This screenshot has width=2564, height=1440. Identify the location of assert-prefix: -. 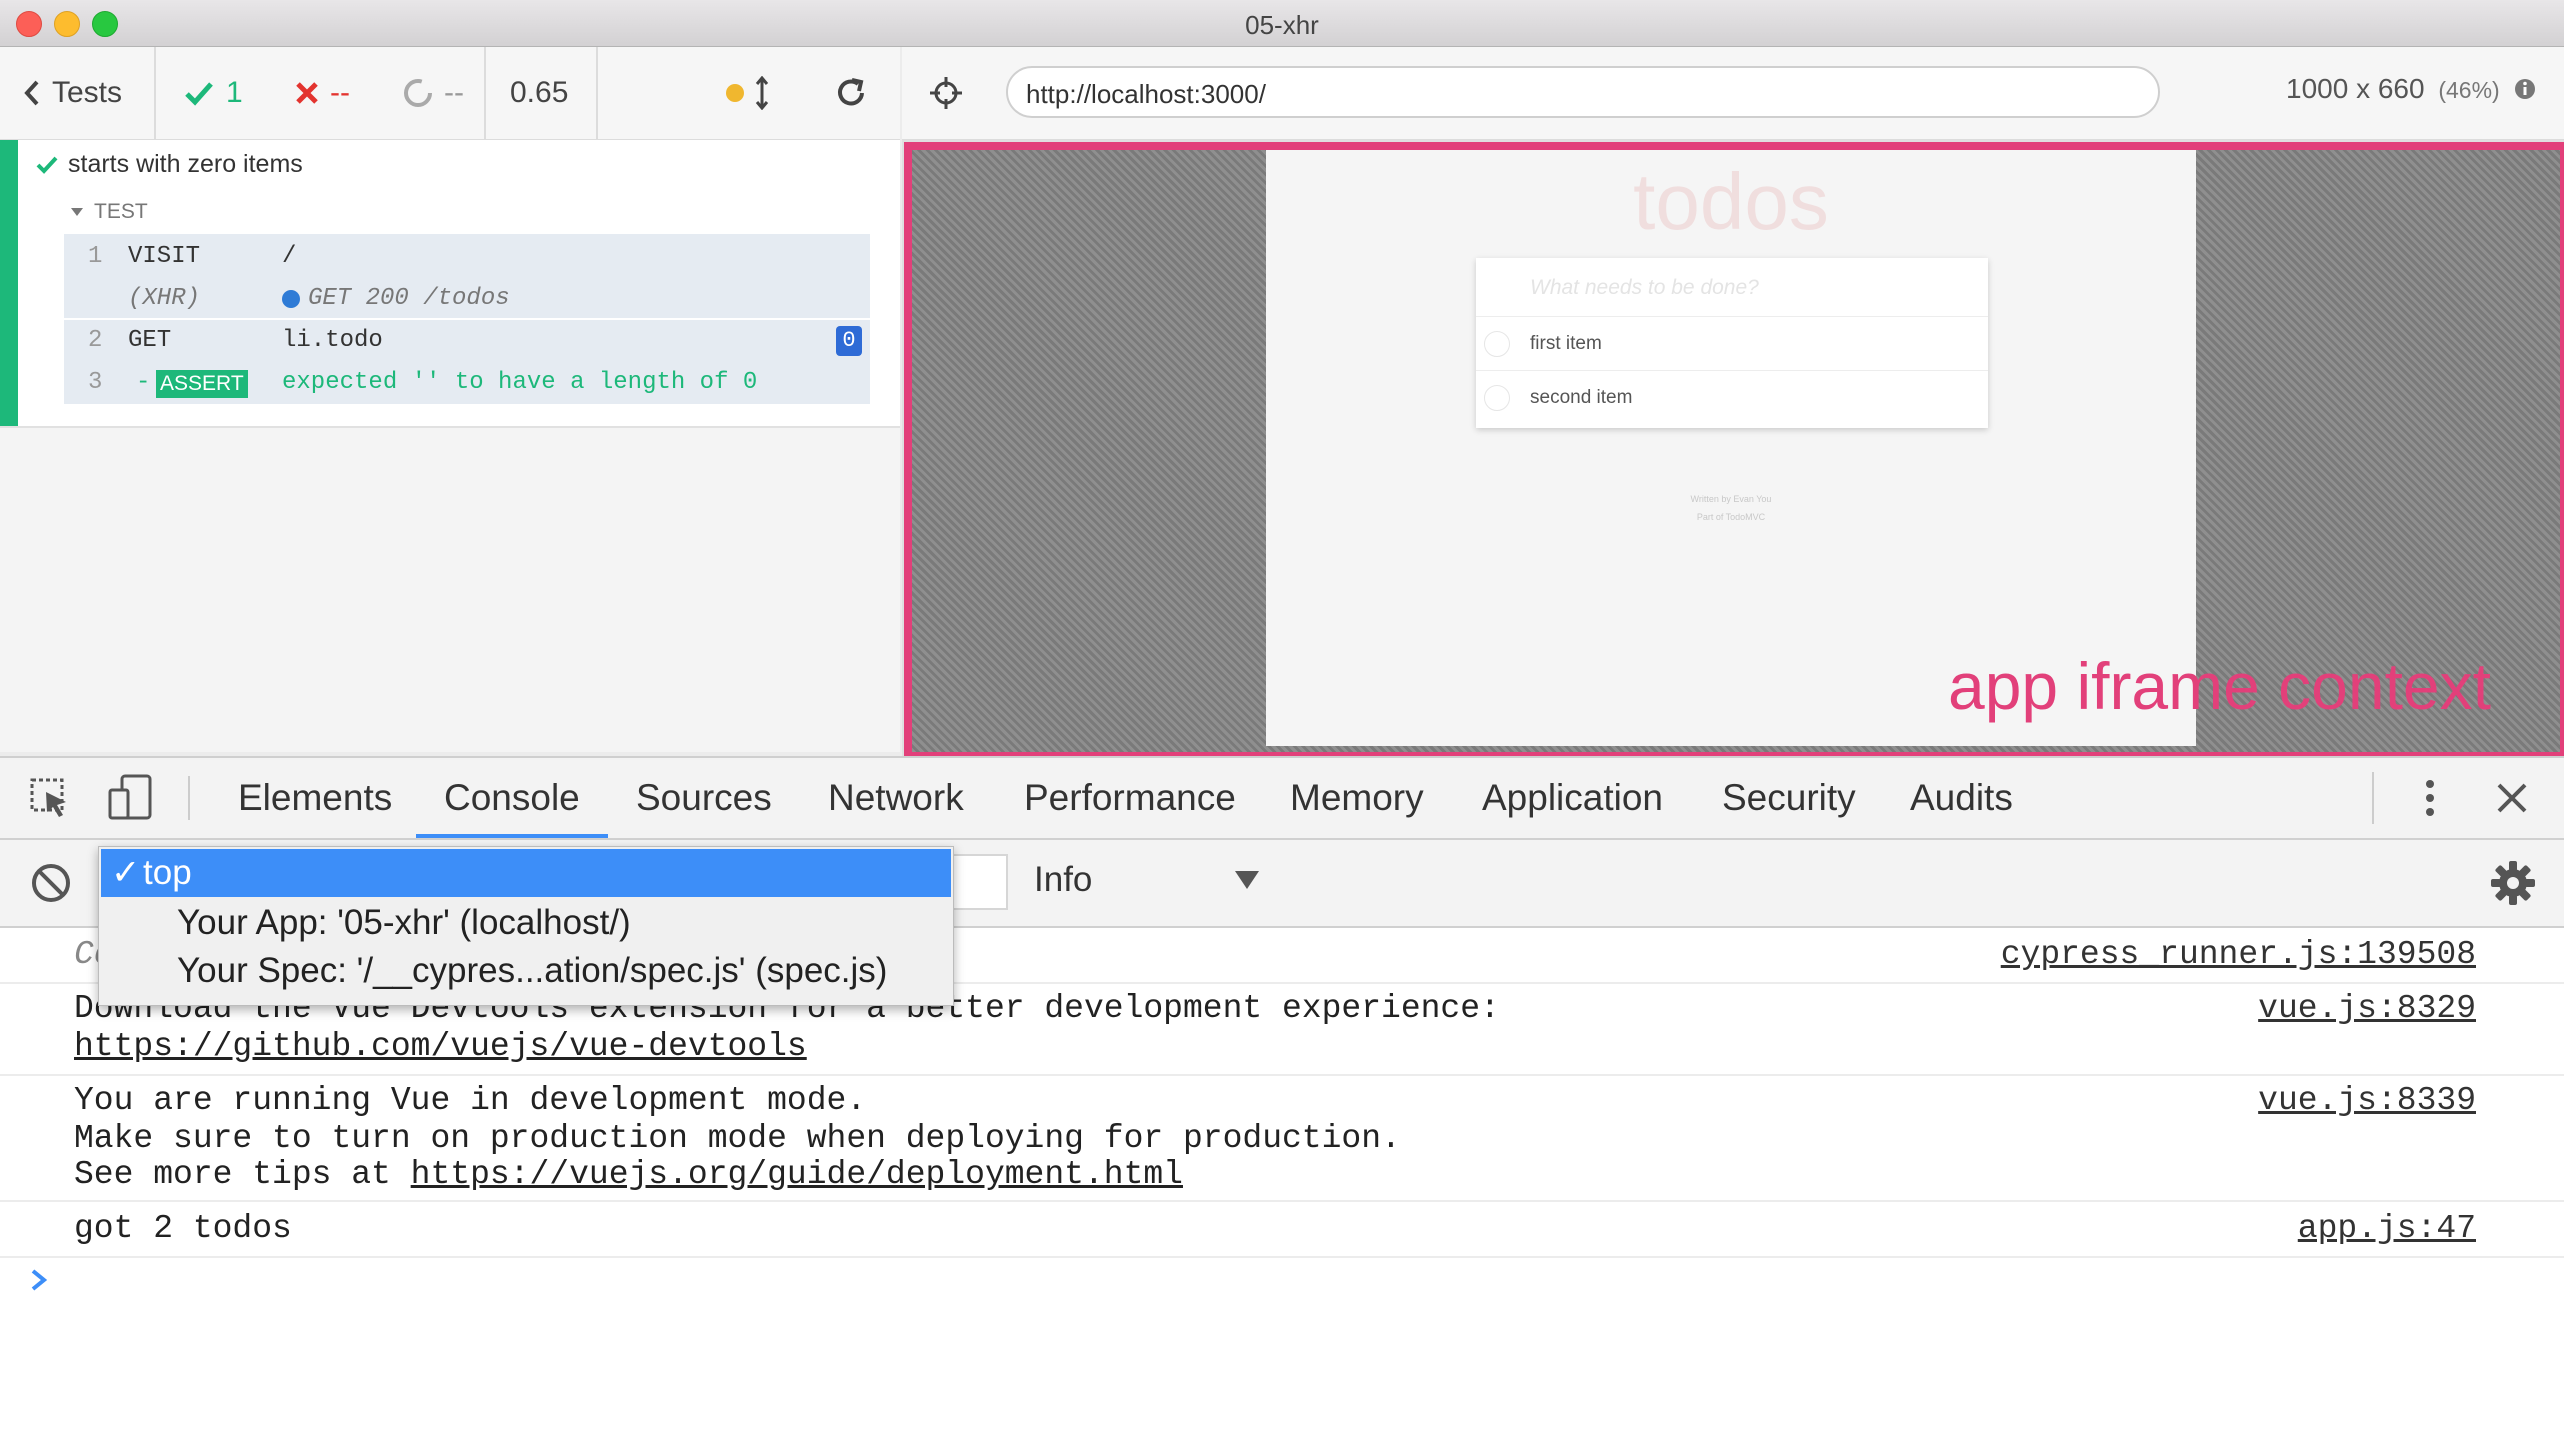
(143, 382).